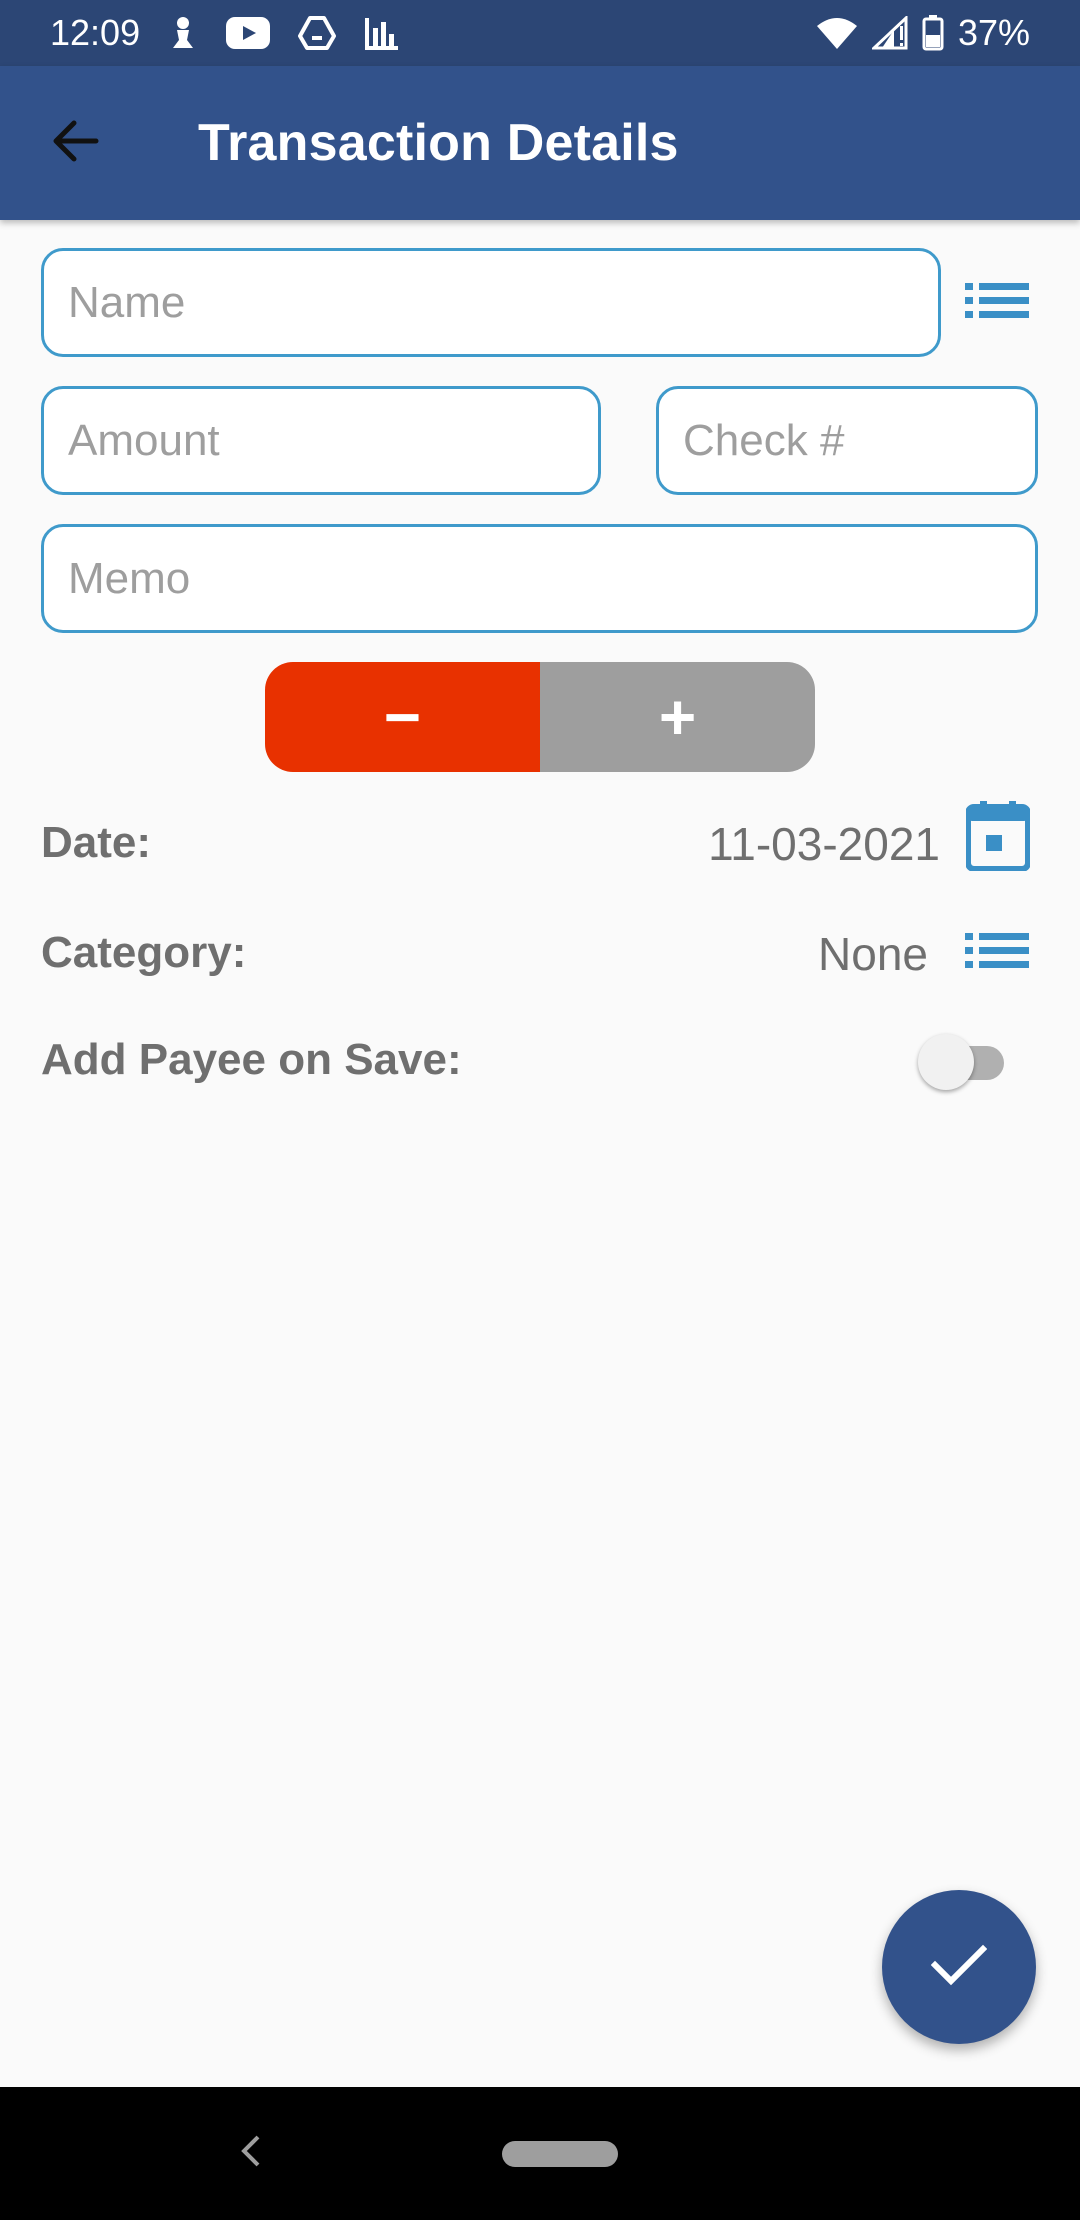 The width and height of the screenshot is (1080, 2220). What do you see at coordinates (95, 32) in the screenshot?
I see `status-time: 12:09` at bounding box center [95, 32].